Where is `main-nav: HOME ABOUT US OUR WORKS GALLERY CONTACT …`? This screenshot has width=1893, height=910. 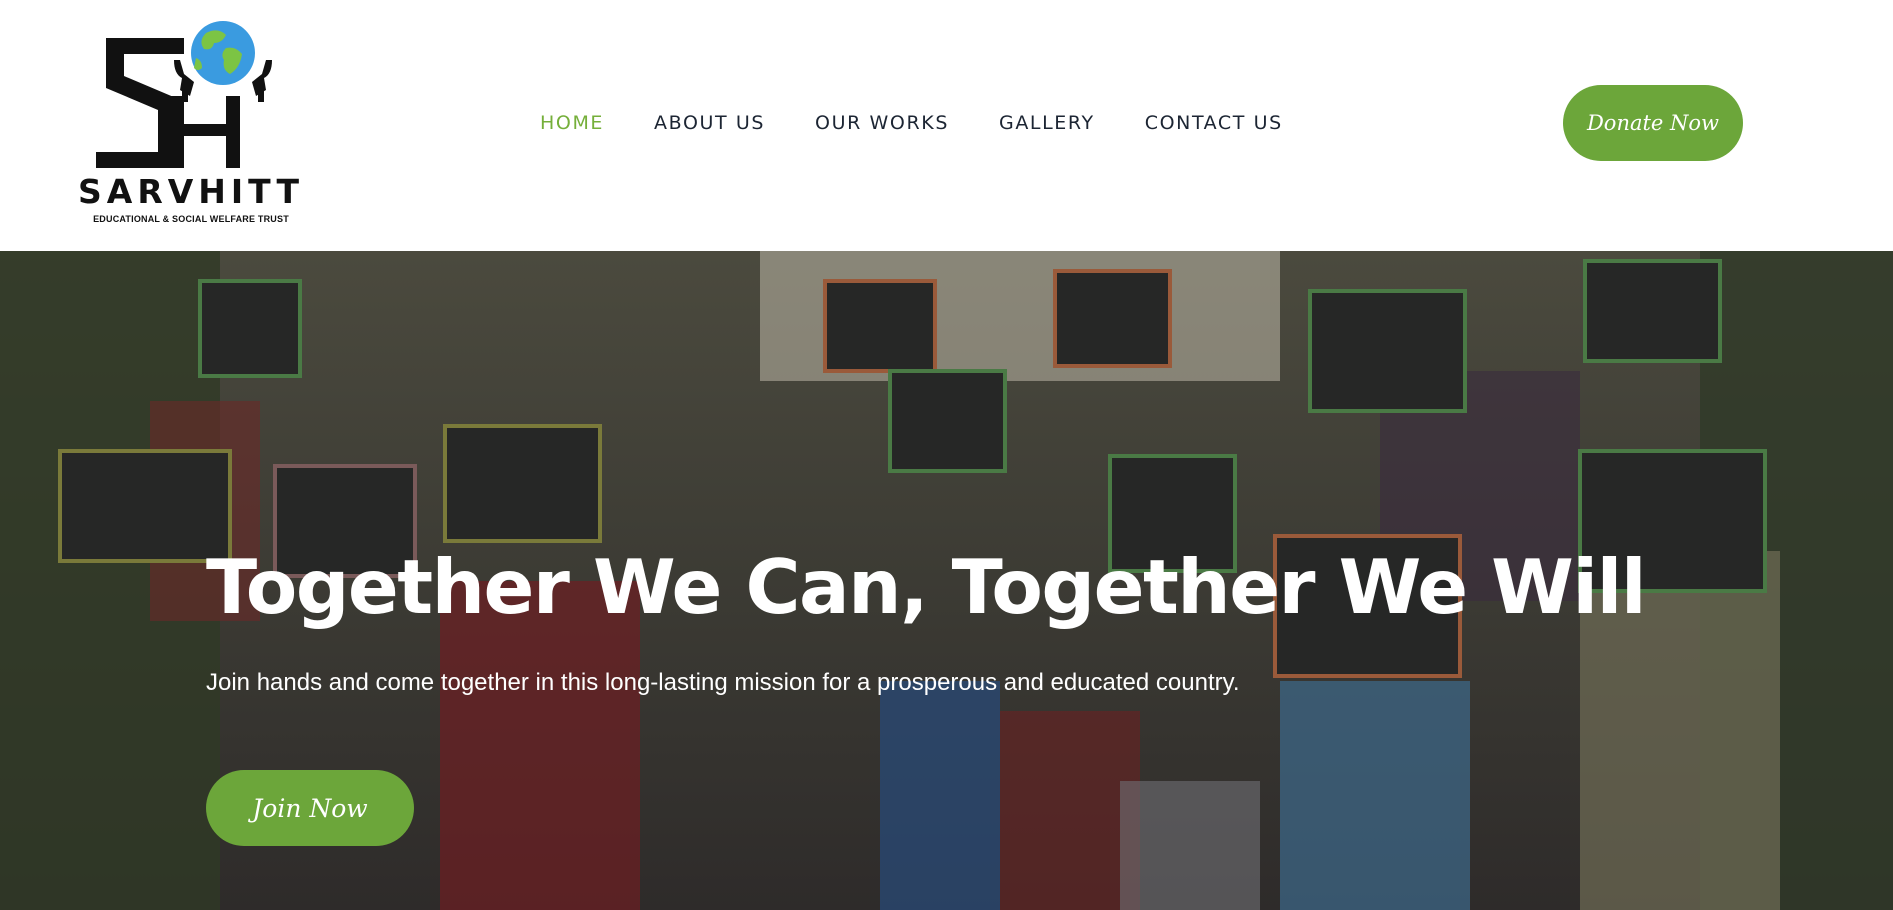 main-nav: HOME ABOUT US OUR WORKS GALLERY CONTACT … is located at coordinates (936, 123).